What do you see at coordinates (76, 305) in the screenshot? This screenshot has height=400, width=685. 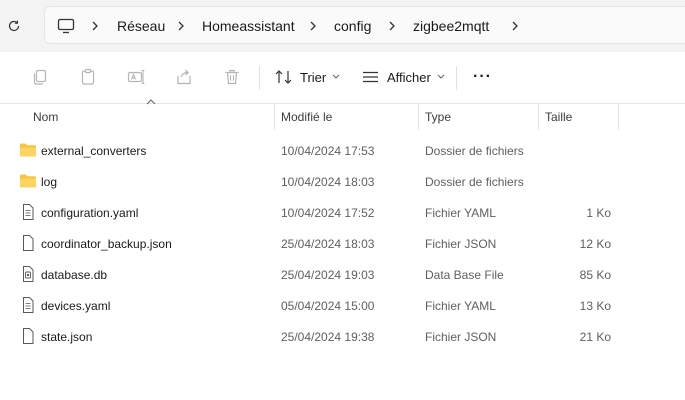 I see `file-name: devices.yaml` at bounding box center [76, 305].